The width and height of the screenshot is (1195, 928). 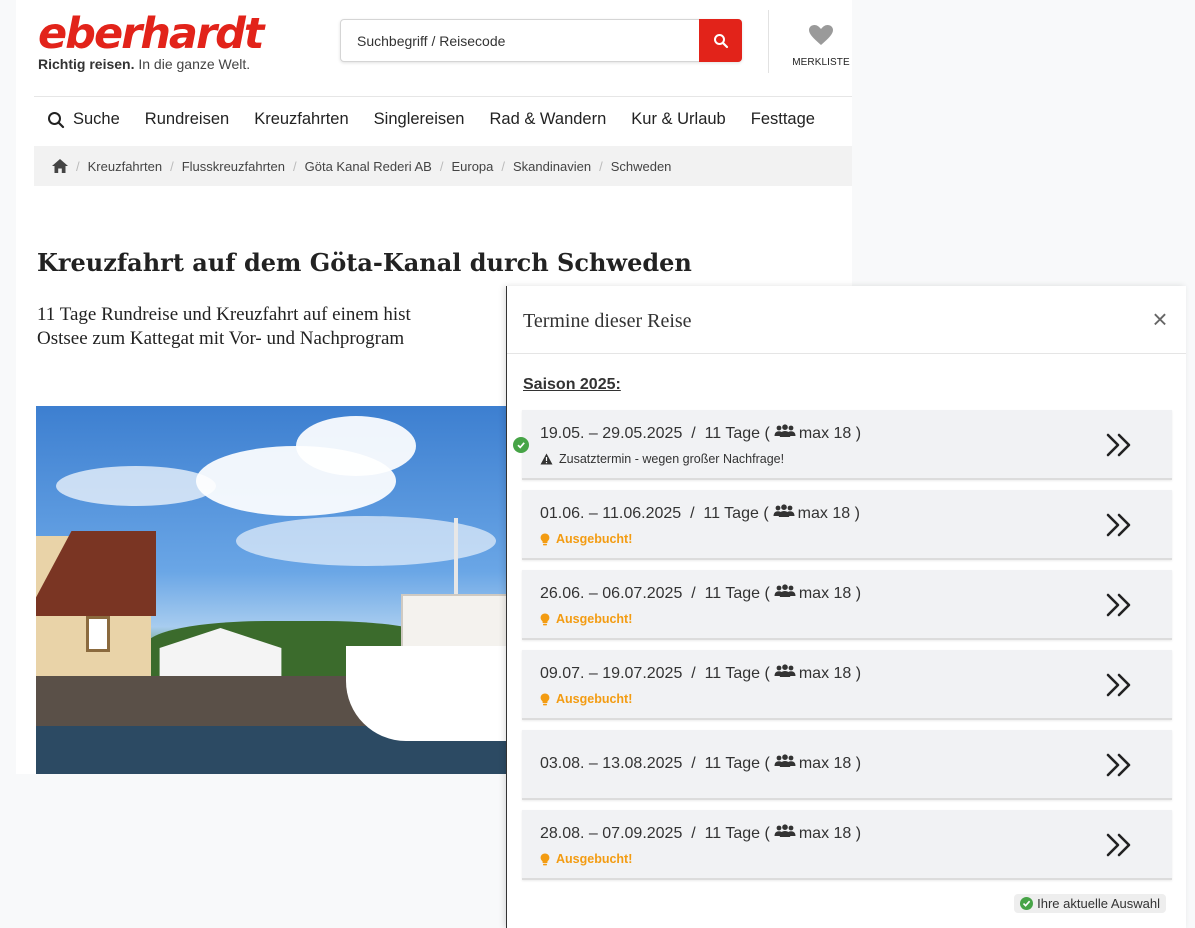 What do you see at coordinates (678, 119) in the screenshot?
I see `nav-item-kur-urlaub: Kur & Urlaub` at bounding box center [678, 119].